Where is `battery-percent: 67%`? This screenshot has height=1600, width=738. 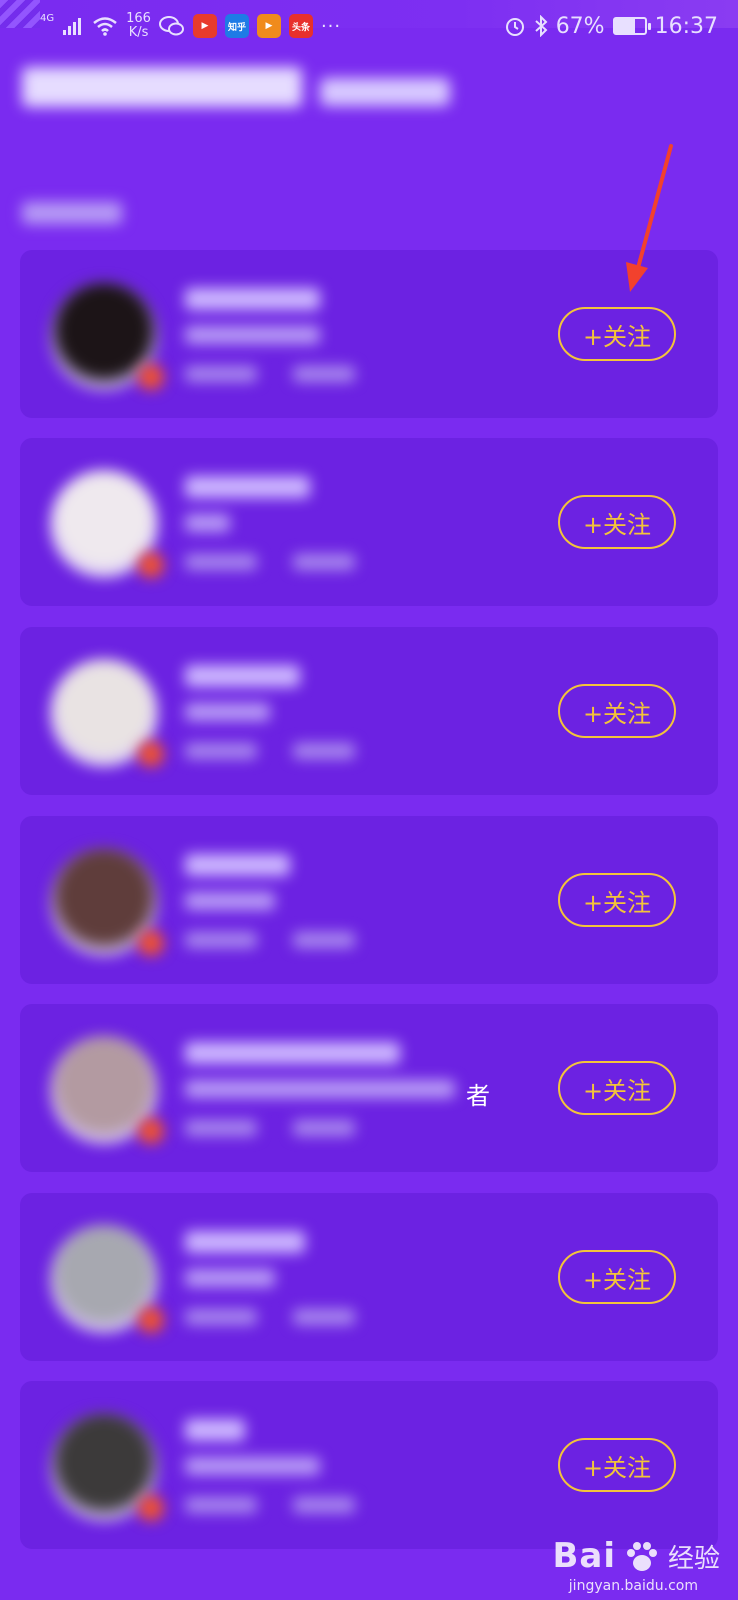 battery-percent: 67% is located at coordinates (580, 26).